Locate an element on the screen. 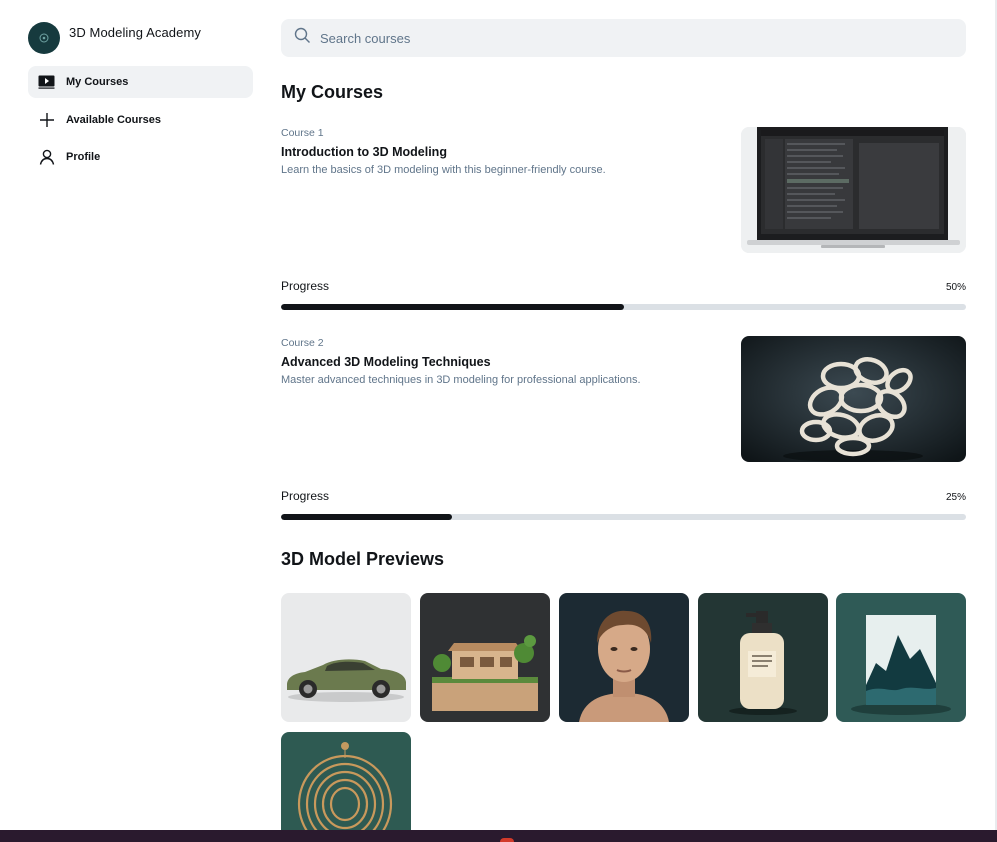  sidebar-item-available-courses: Available Courses is located at coordinates (140, 120).